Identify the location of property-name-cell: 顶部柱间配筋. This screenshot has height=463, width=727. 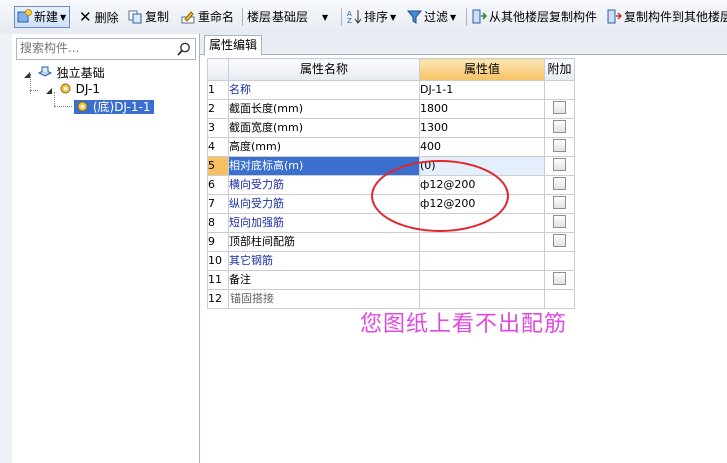
(324, 242).